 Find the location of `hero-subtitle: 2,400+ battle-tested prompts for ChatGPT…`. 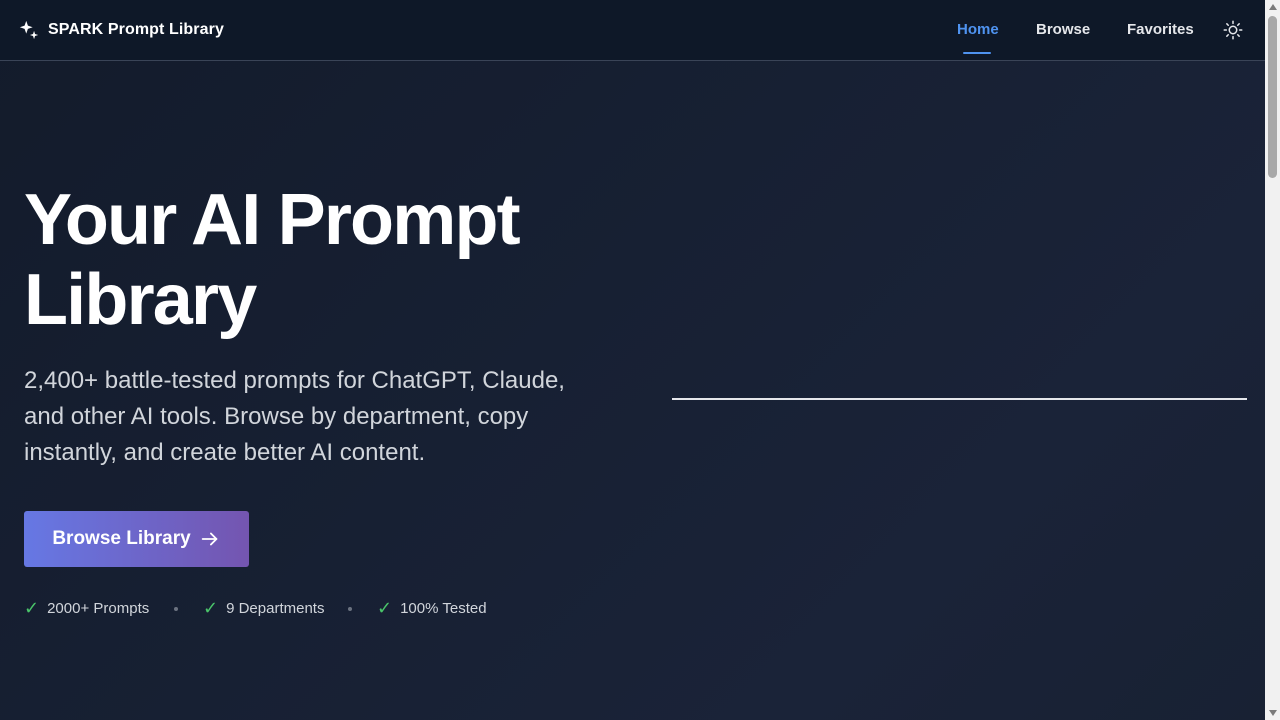

hero-subtitle: 2,400+ battle-tested prompts for ChatGPT… is located at coordinates (294, 416).